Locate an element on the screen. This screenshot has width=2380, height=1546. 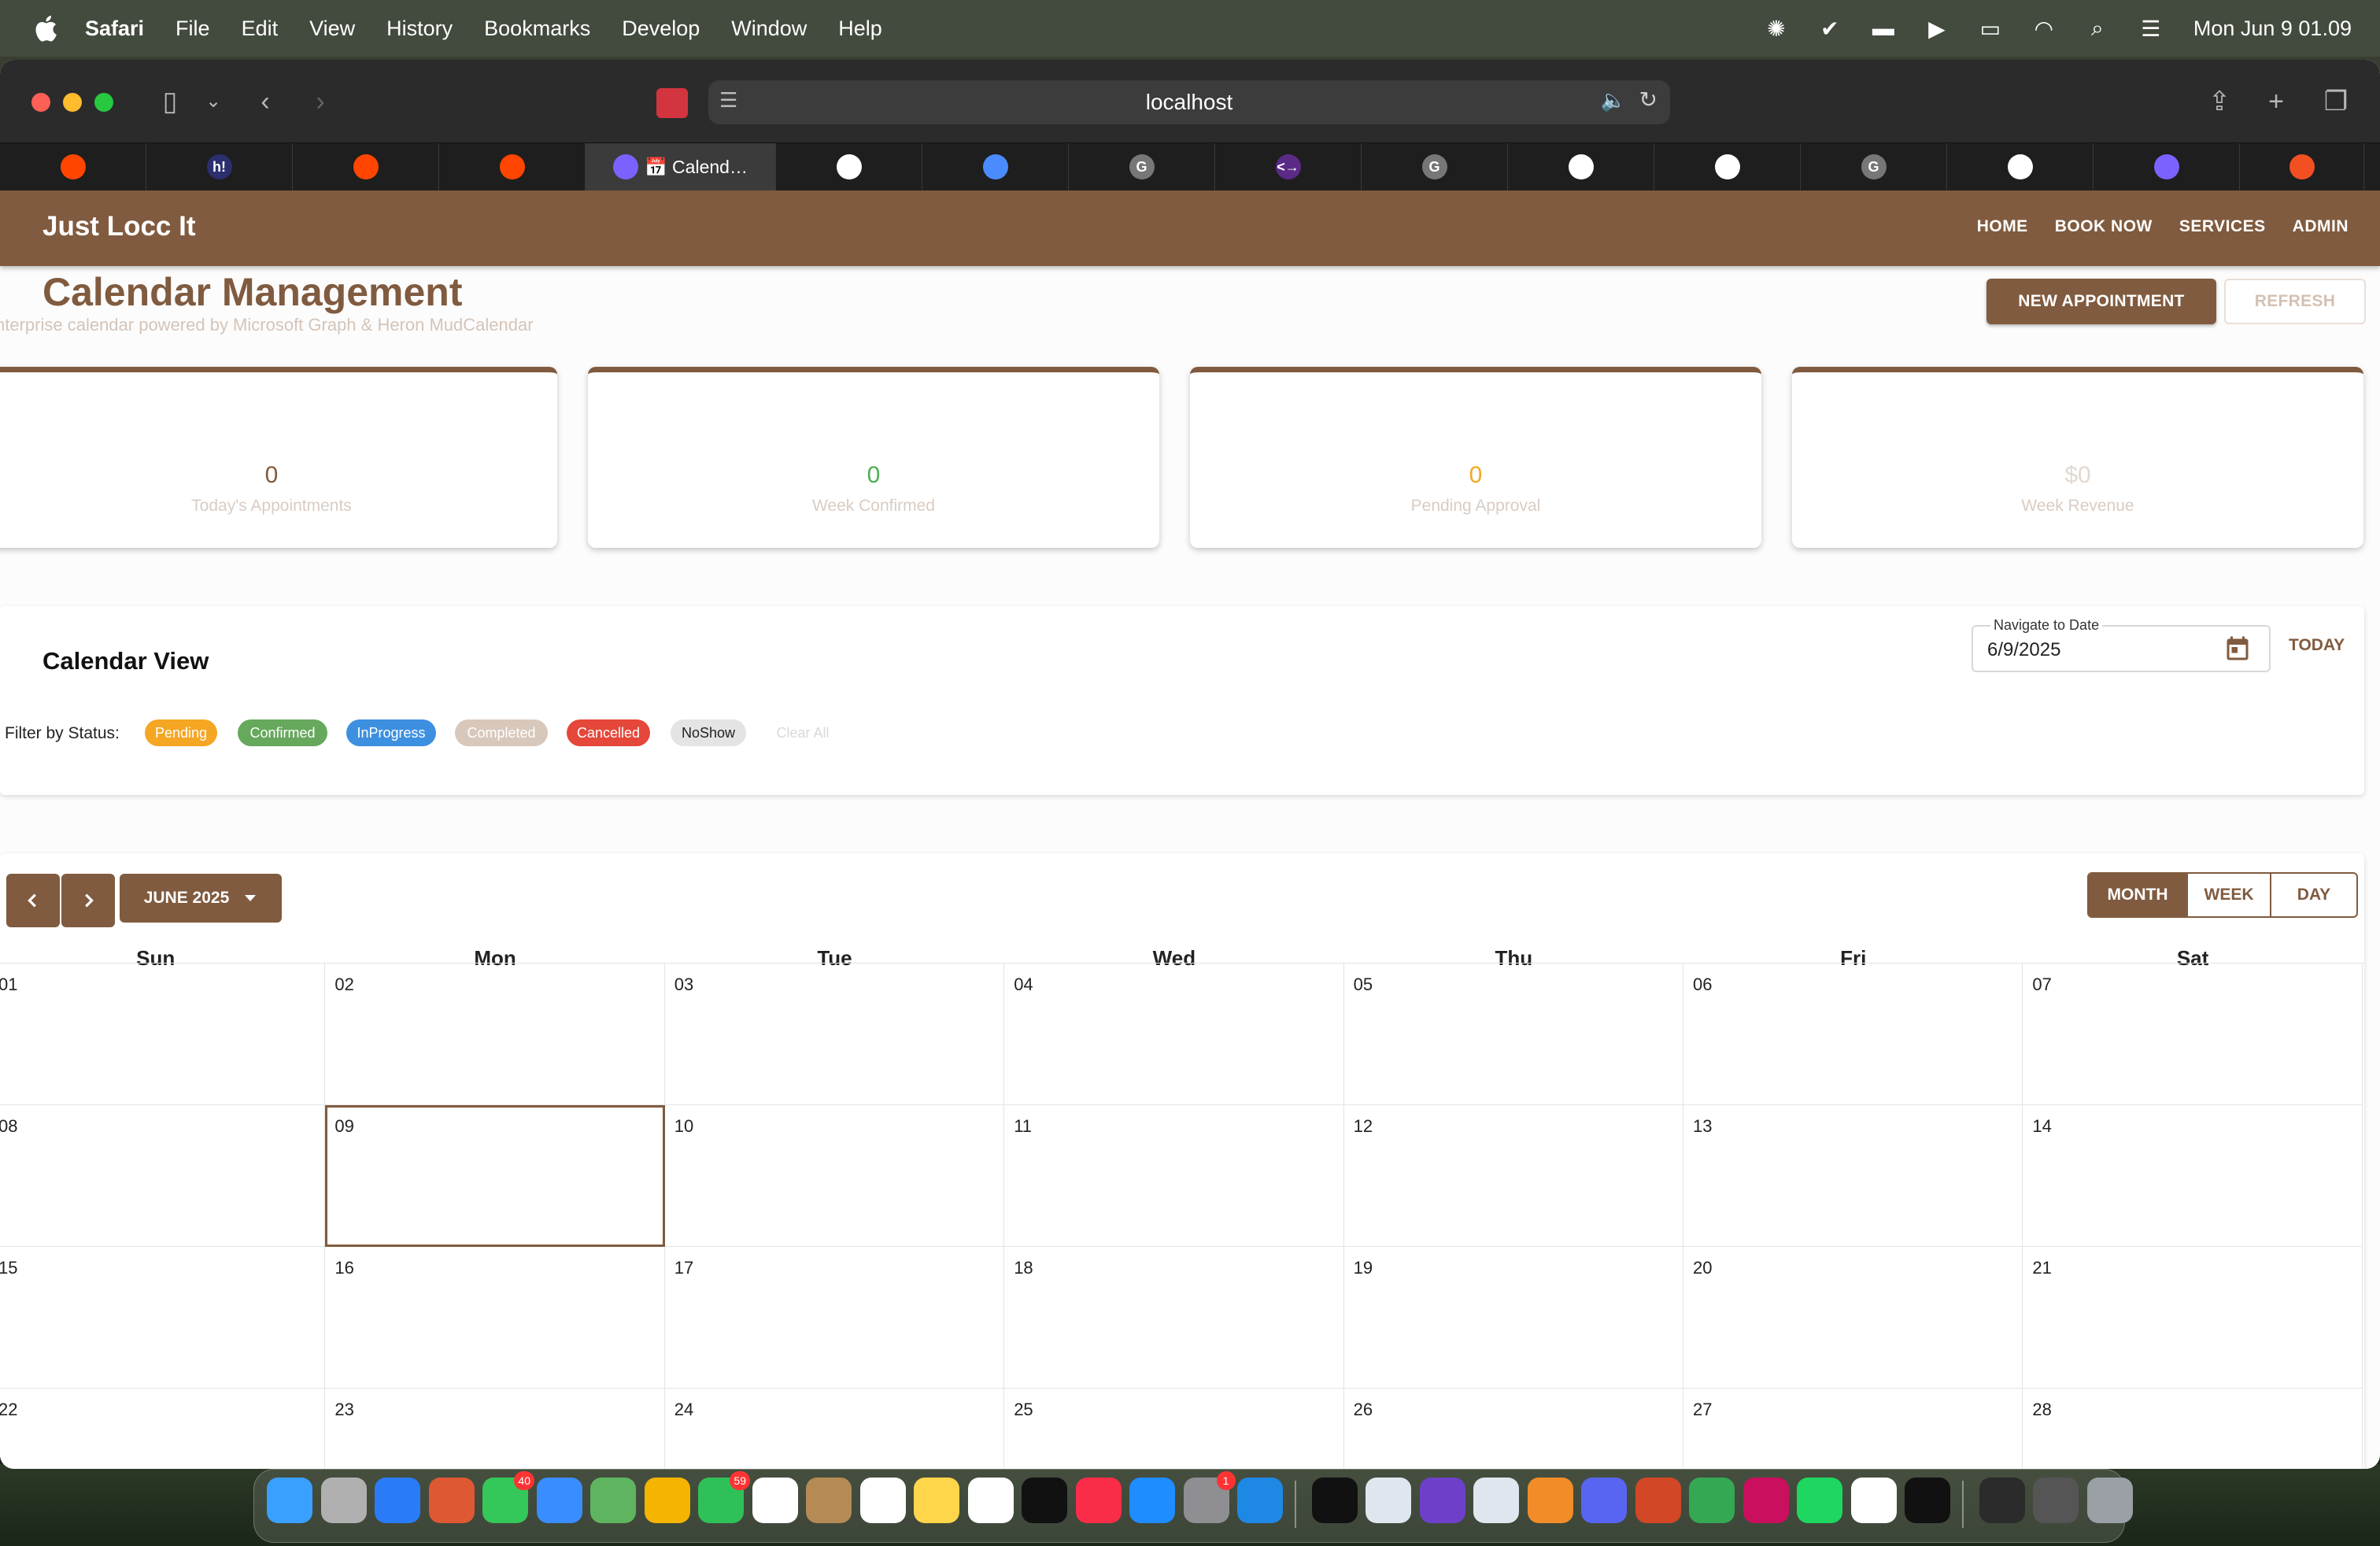
calendar-day: 13 is located at coordinates (1853, 1176).